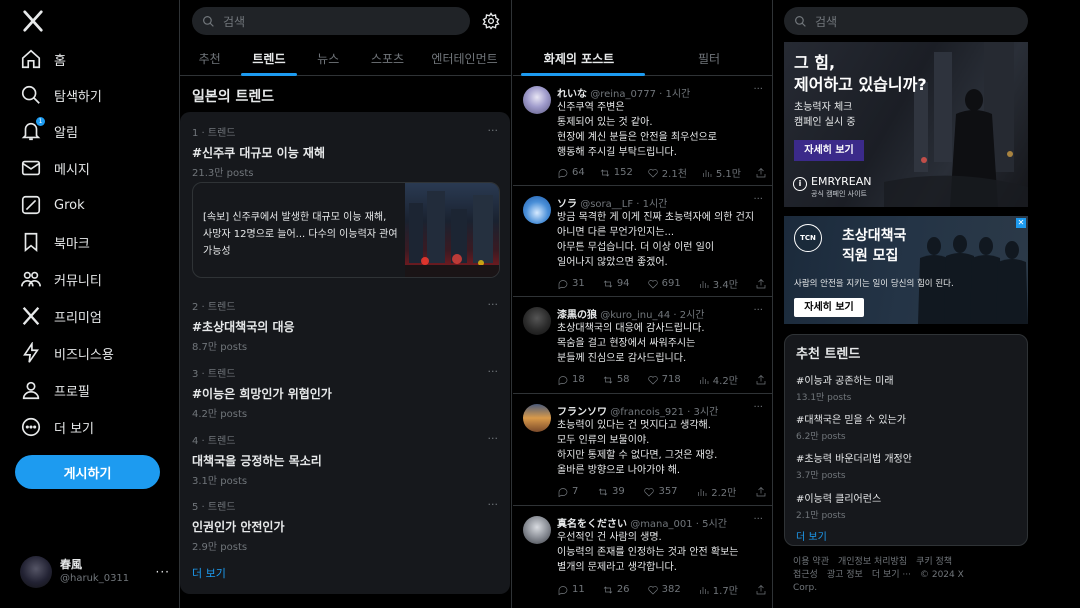  I want to click on trend-item: 4 · 트렌드 대책국을 긍정하는 목소리 3.1만 posts ···, so click(345, 459).